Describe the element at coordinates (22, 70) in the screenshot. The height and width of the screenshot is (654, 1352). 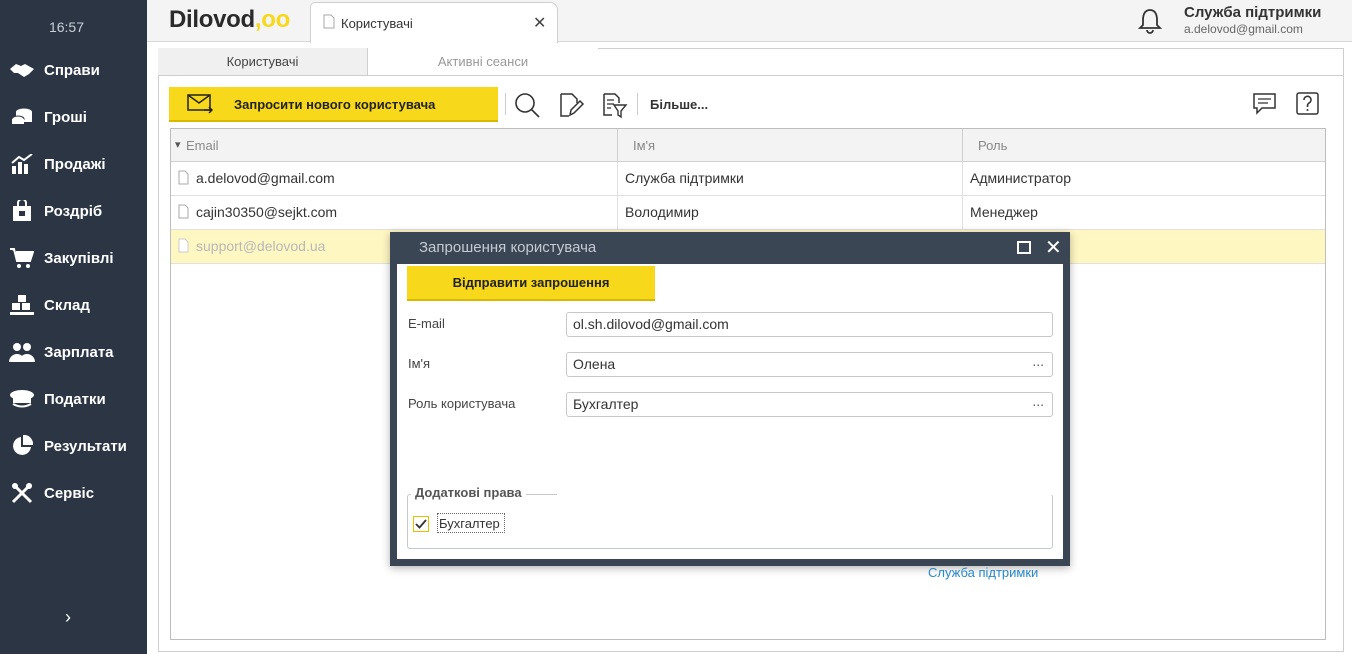
I see `handshake-icon` at that location.